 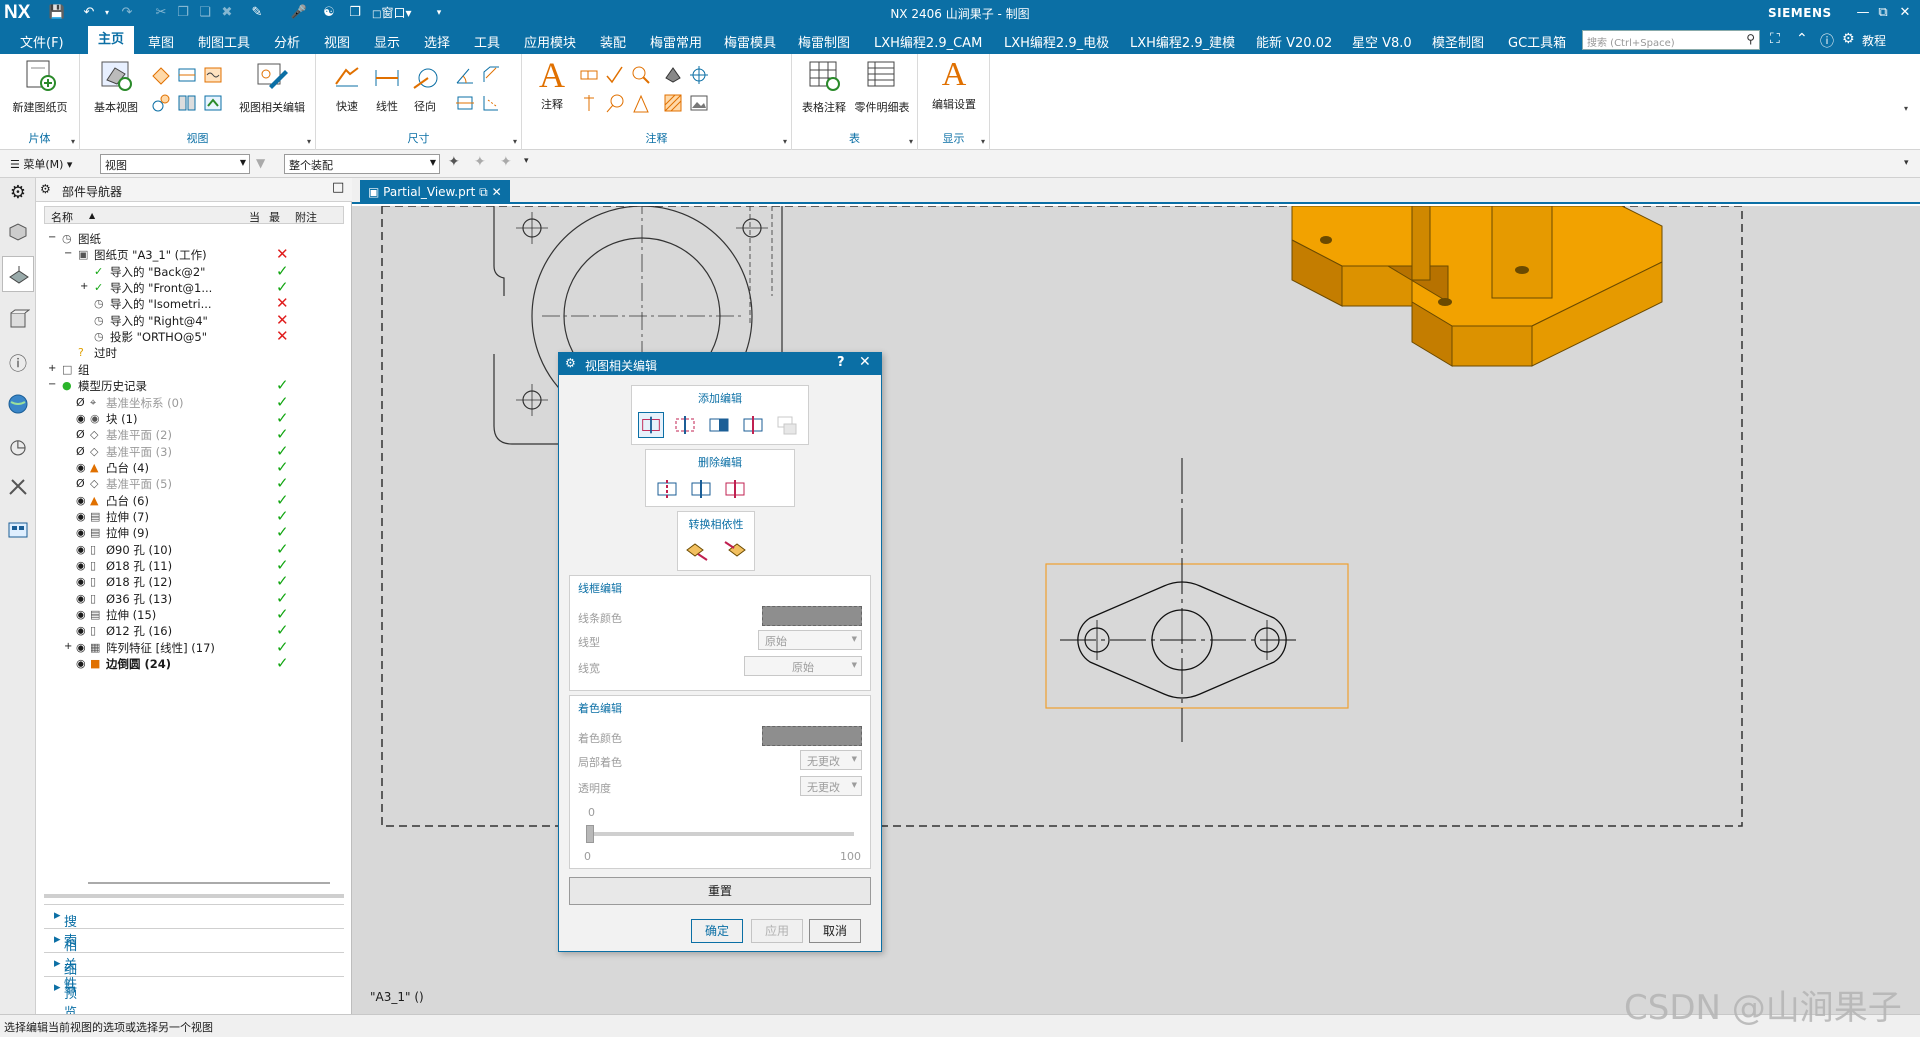 I want to click on menu-lxh-modeling: LXH编程2.9_建模, so click(x=1182, y=41).